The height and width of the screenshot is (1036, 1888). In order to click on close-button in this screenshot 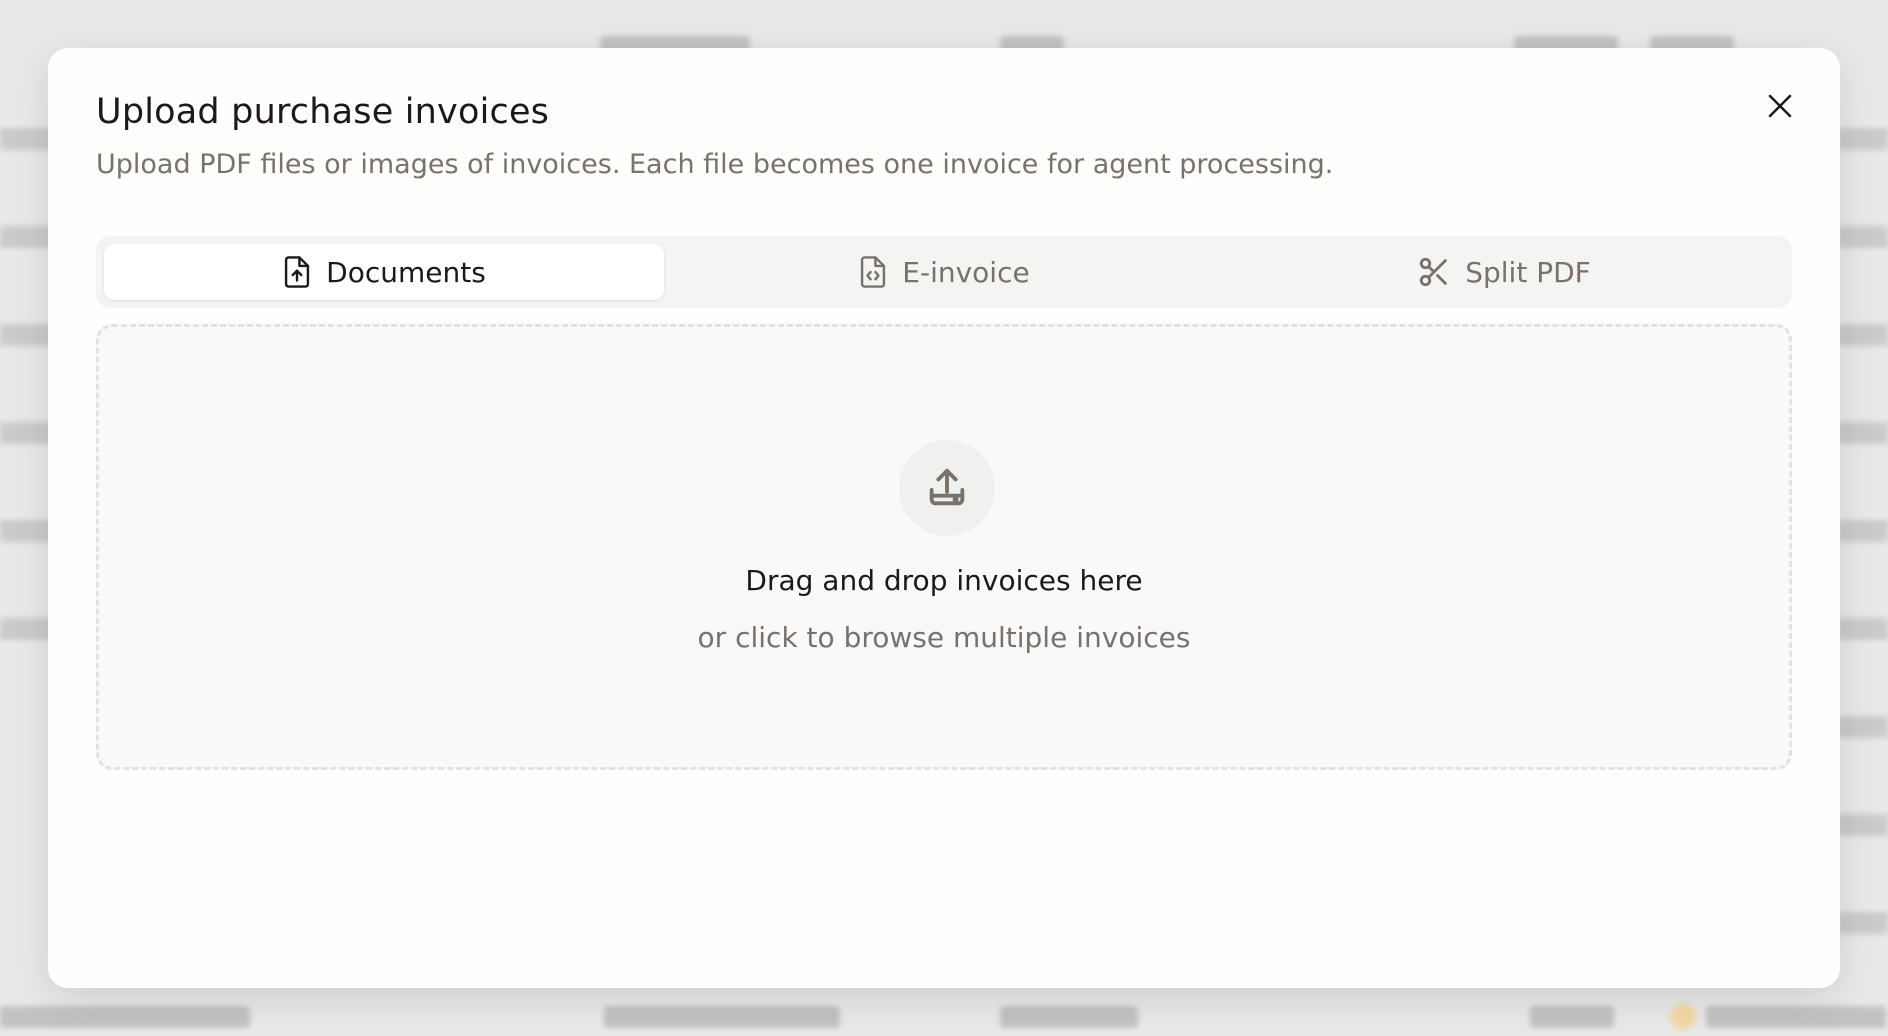, I will do `click(1780, 106)`.